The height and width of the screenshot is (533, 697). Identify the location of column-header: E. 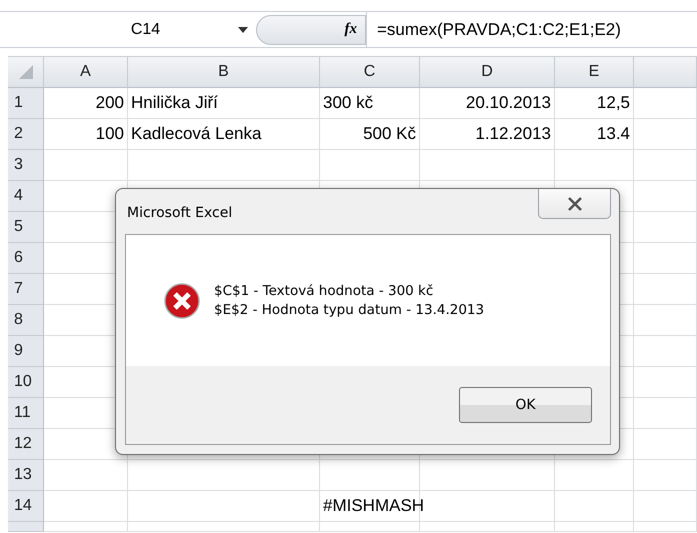
(594, 72).